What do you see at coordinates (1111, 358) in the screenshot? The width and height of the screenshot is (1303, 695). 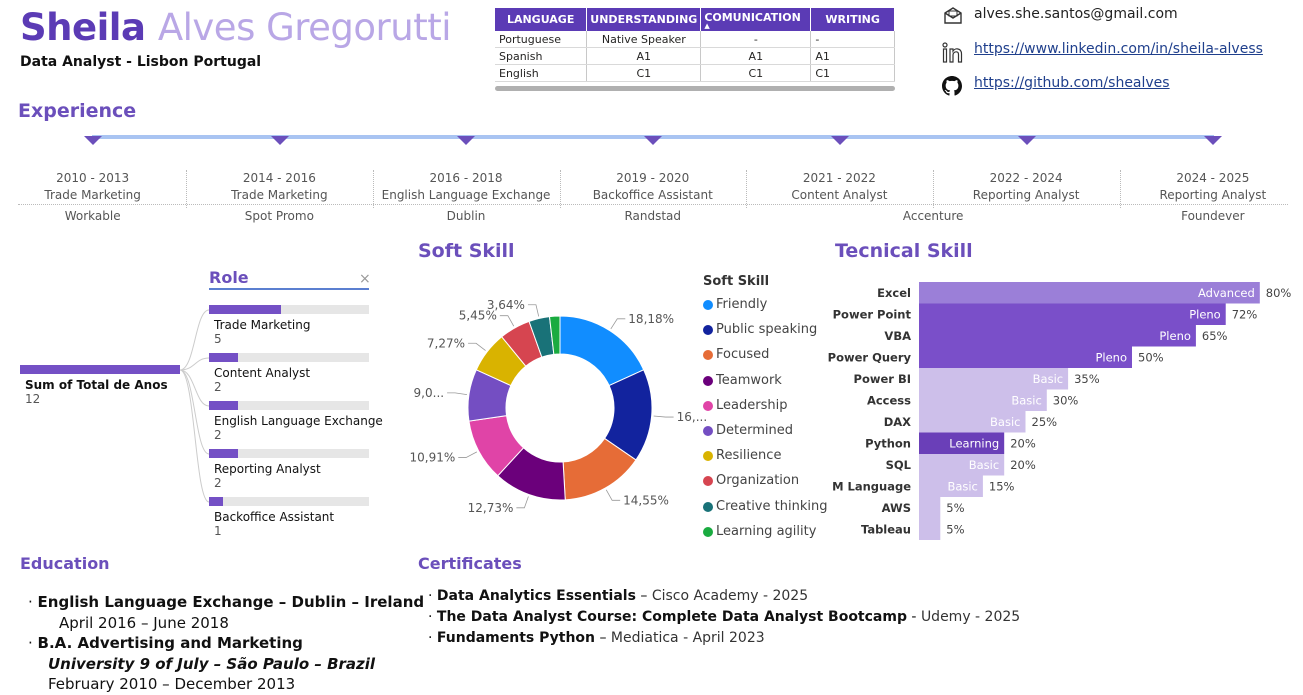 I see `level-label: Pleno` at bounding box center [1111, 358].